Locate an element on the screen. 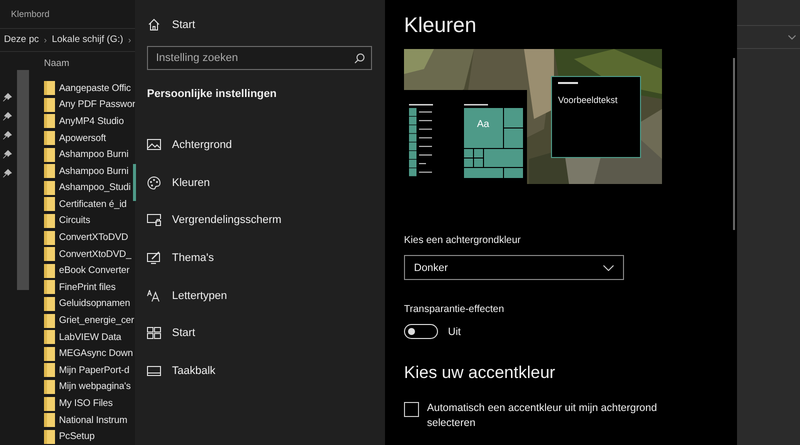  nav-item: Achtergrond is located at coordinates (252, 145).